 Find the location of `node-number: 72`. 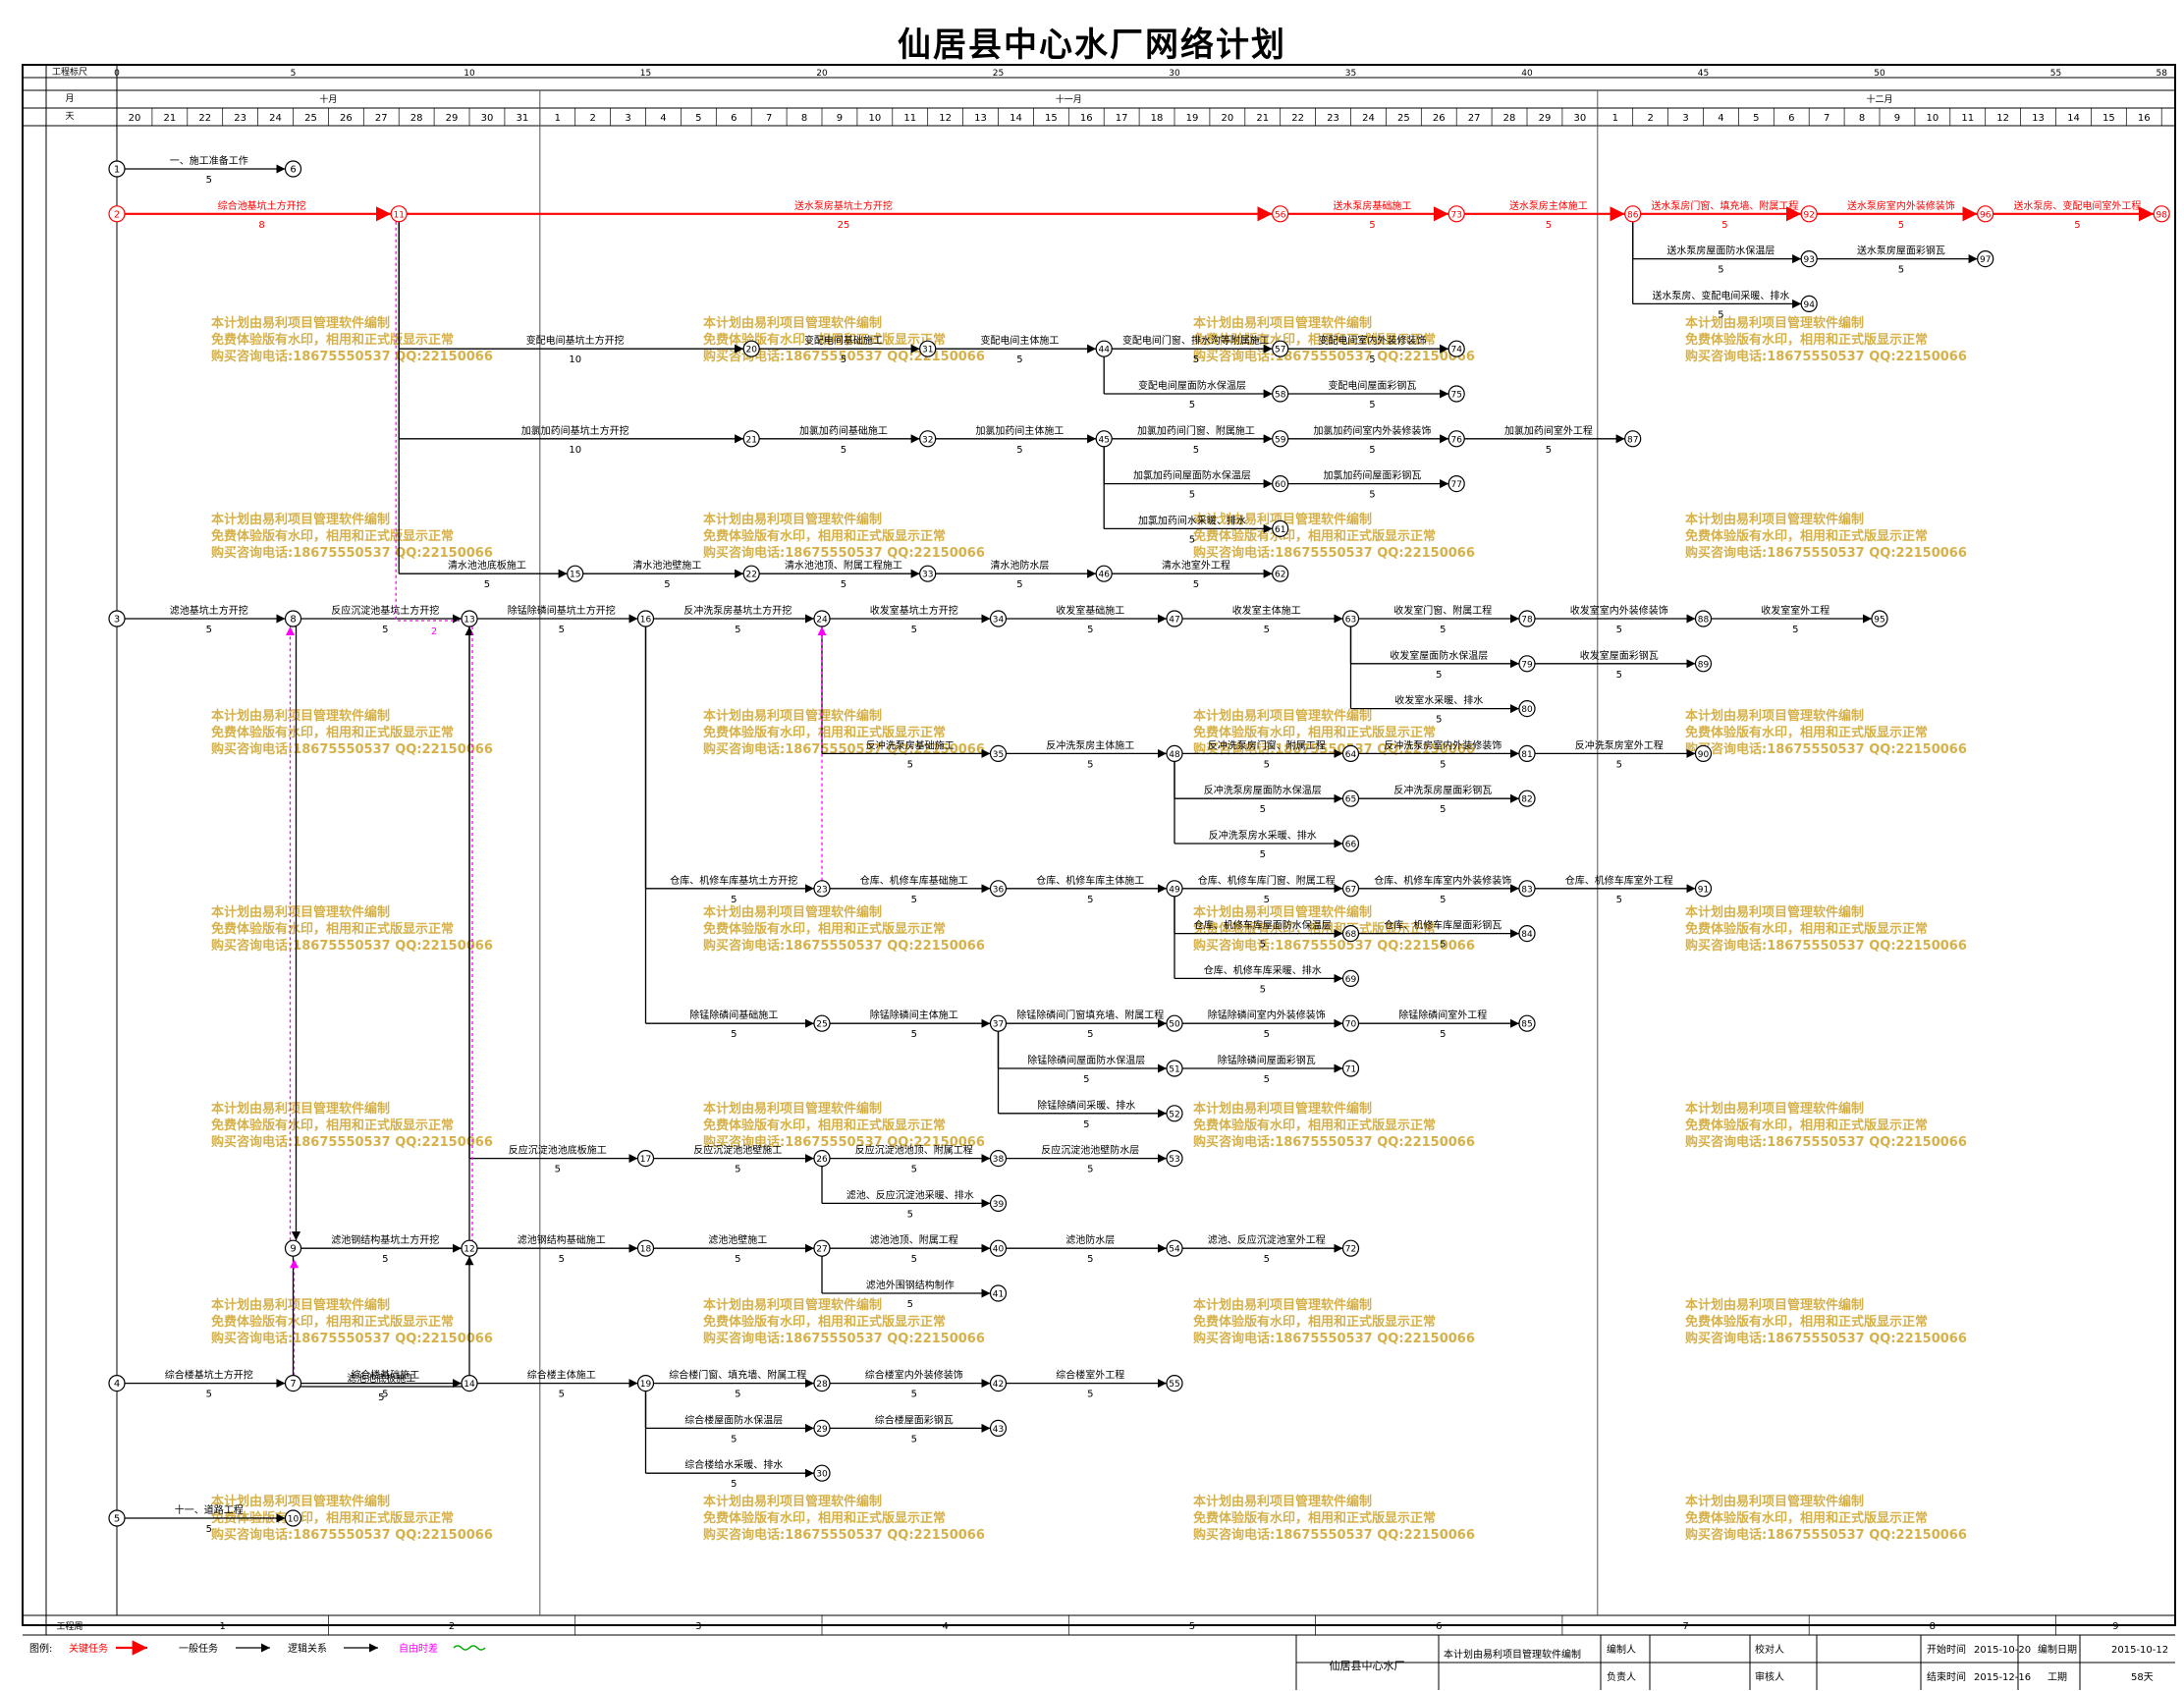

node-number: 72 is located at coordinates (1350, 1250).